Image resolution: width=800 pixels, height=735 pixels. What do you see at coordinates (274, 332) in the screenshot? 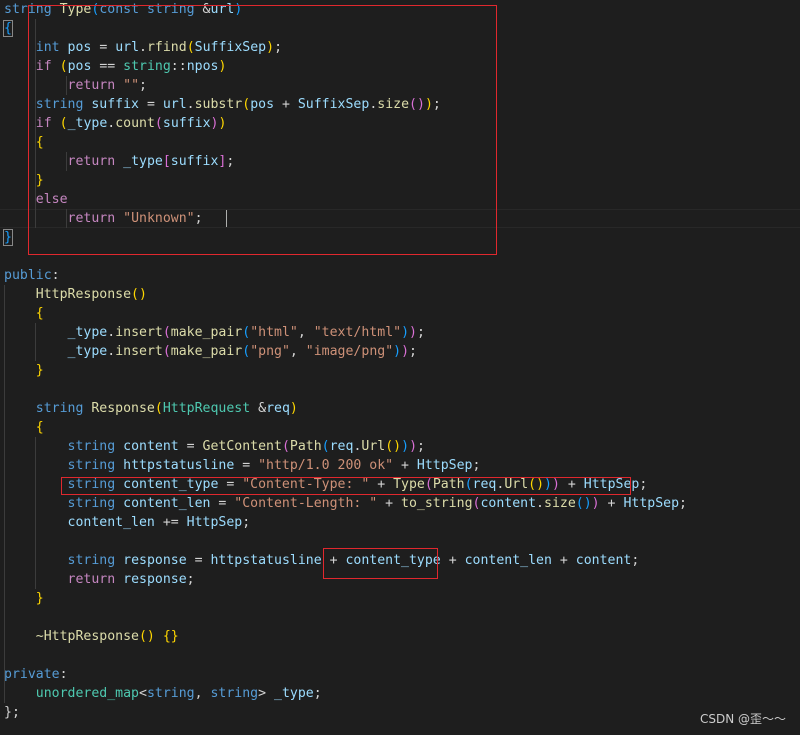
I see `code-token: "html"` at bounding box center [274, 332].